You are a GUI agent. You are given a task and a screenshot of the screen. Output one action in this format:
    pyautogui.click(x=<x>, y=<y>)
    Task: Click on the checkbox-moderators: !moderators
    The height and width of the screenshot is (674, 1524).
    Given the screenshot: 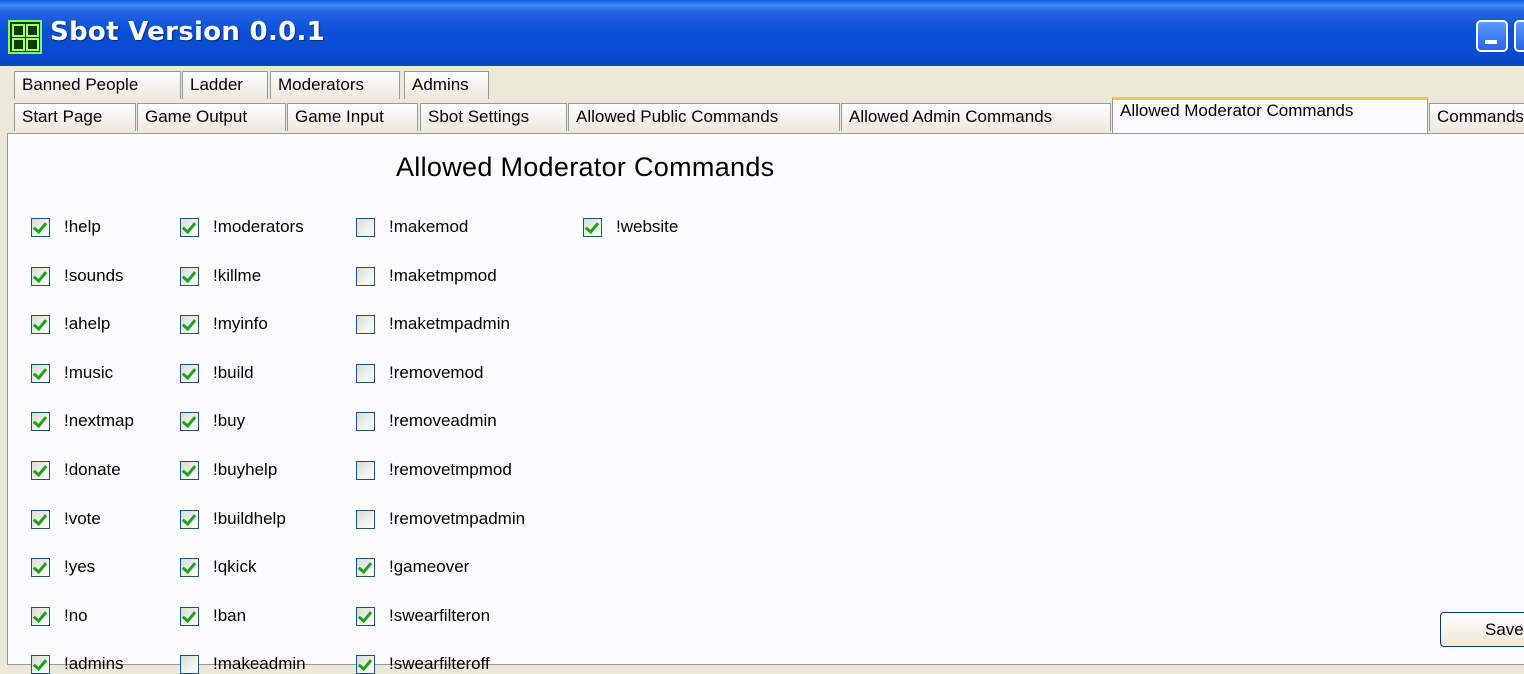 What is the action you would take?
    pyautogui.click(x=280, y=228)
    